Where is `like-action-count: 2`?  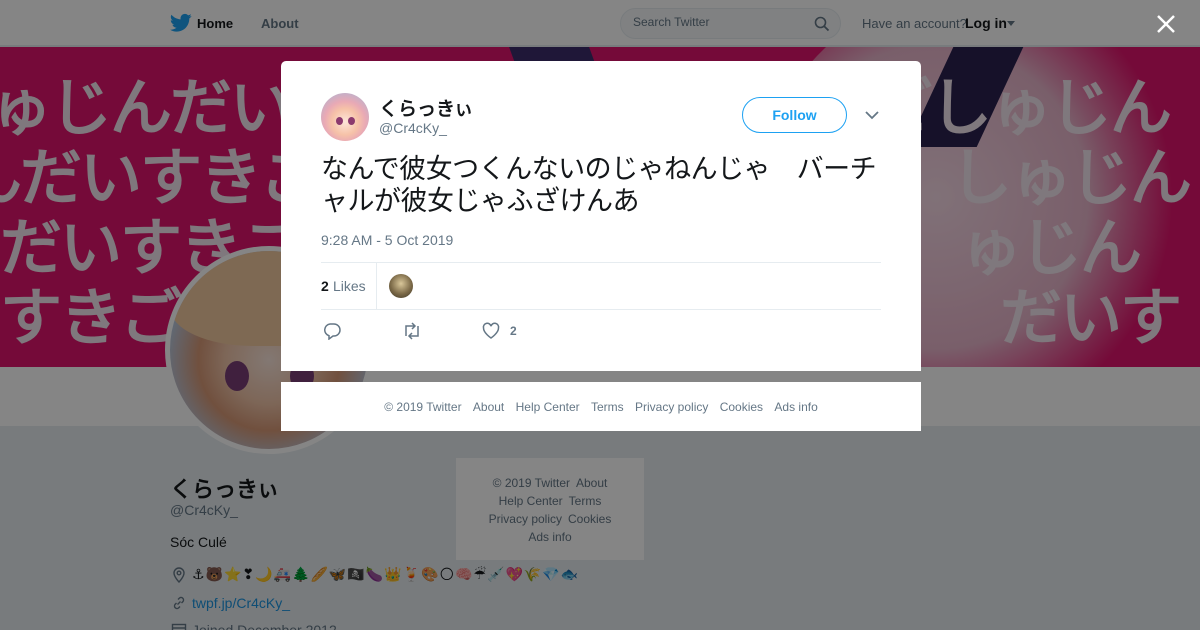
like-action-count: 2 is located at coordinates (513, 331).